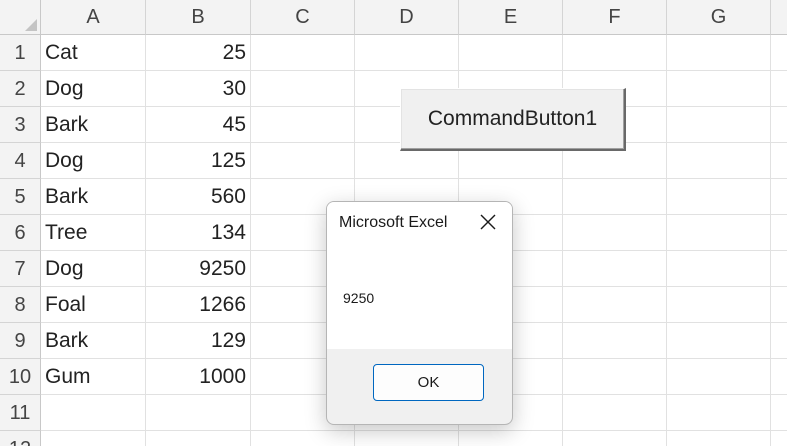 Image resolution: width=787 pixels, height=446 pixels. What do you see at coordinates (198, 438) in the screenshot?
I see `cell-b12` at bounding box center [198, 438].